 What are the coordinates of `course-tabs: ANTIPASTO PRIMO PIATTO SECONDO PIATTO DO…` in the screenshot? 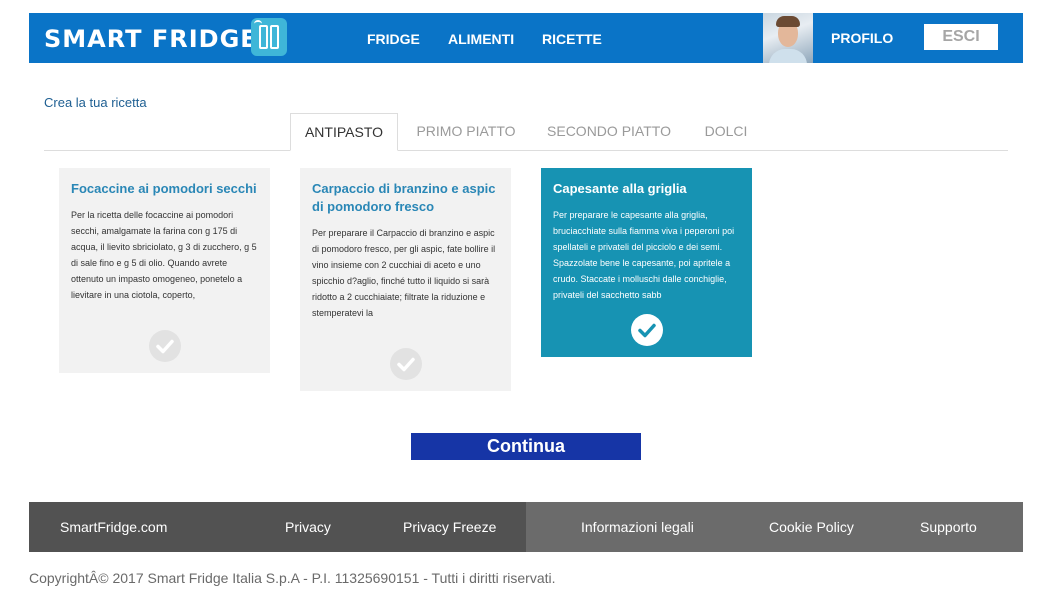 It's located at (526, 132).